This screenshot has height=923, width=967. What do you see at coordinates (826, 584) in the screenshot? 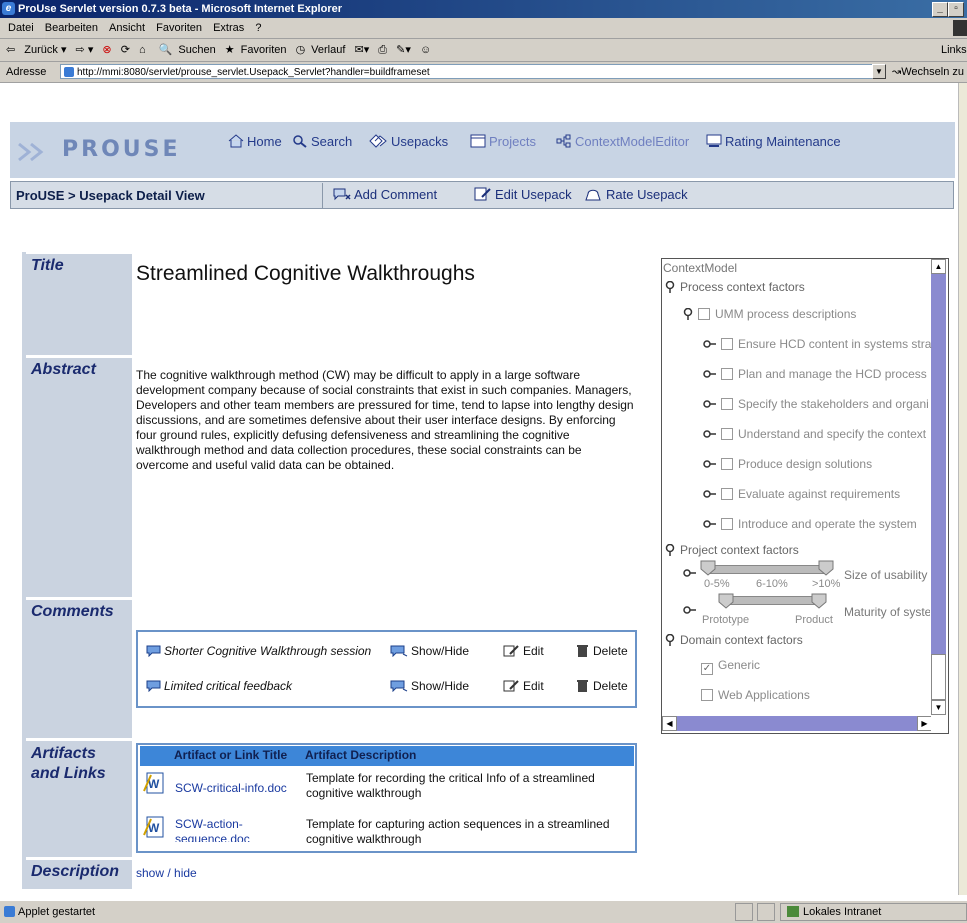
I see `size-tick: >10%` at bounding box center [826, 584].